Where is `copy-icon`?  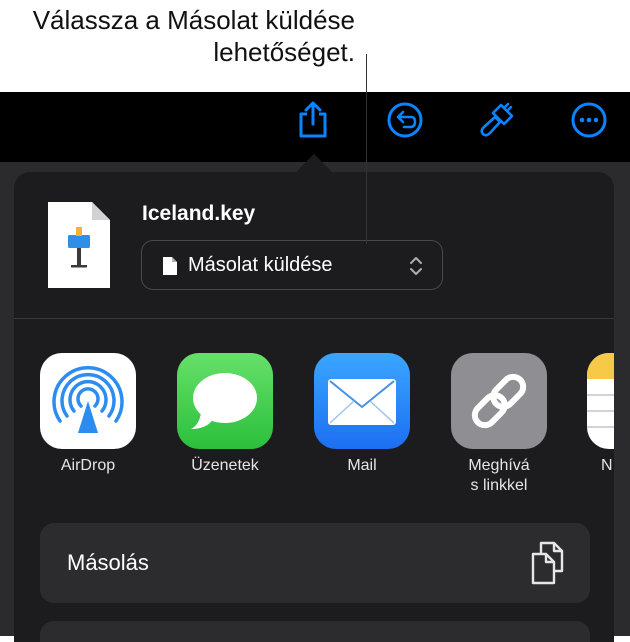 copy-icon is located at coordinates (547, 563).